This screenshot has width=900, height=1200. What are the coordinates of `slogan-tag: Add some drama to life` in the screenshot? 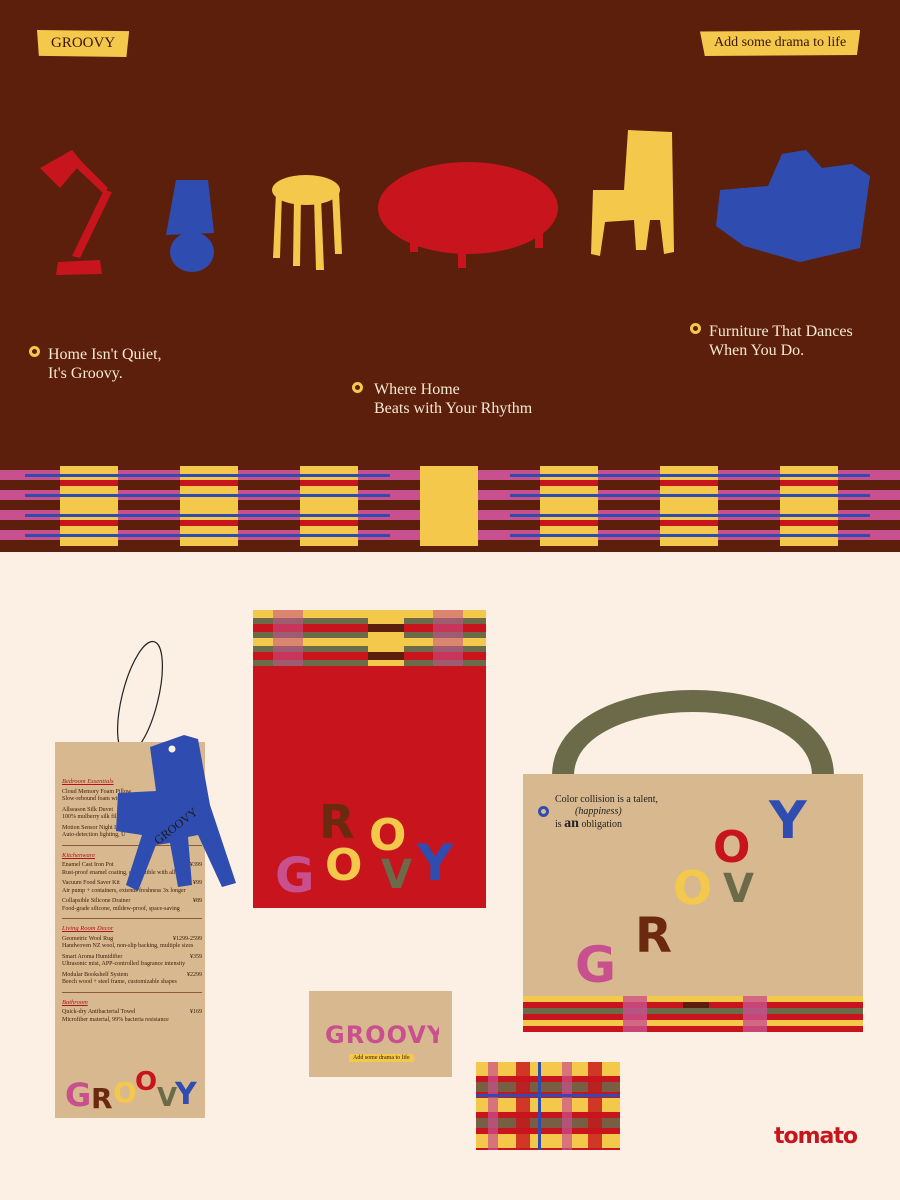 It's located at (780, 43).